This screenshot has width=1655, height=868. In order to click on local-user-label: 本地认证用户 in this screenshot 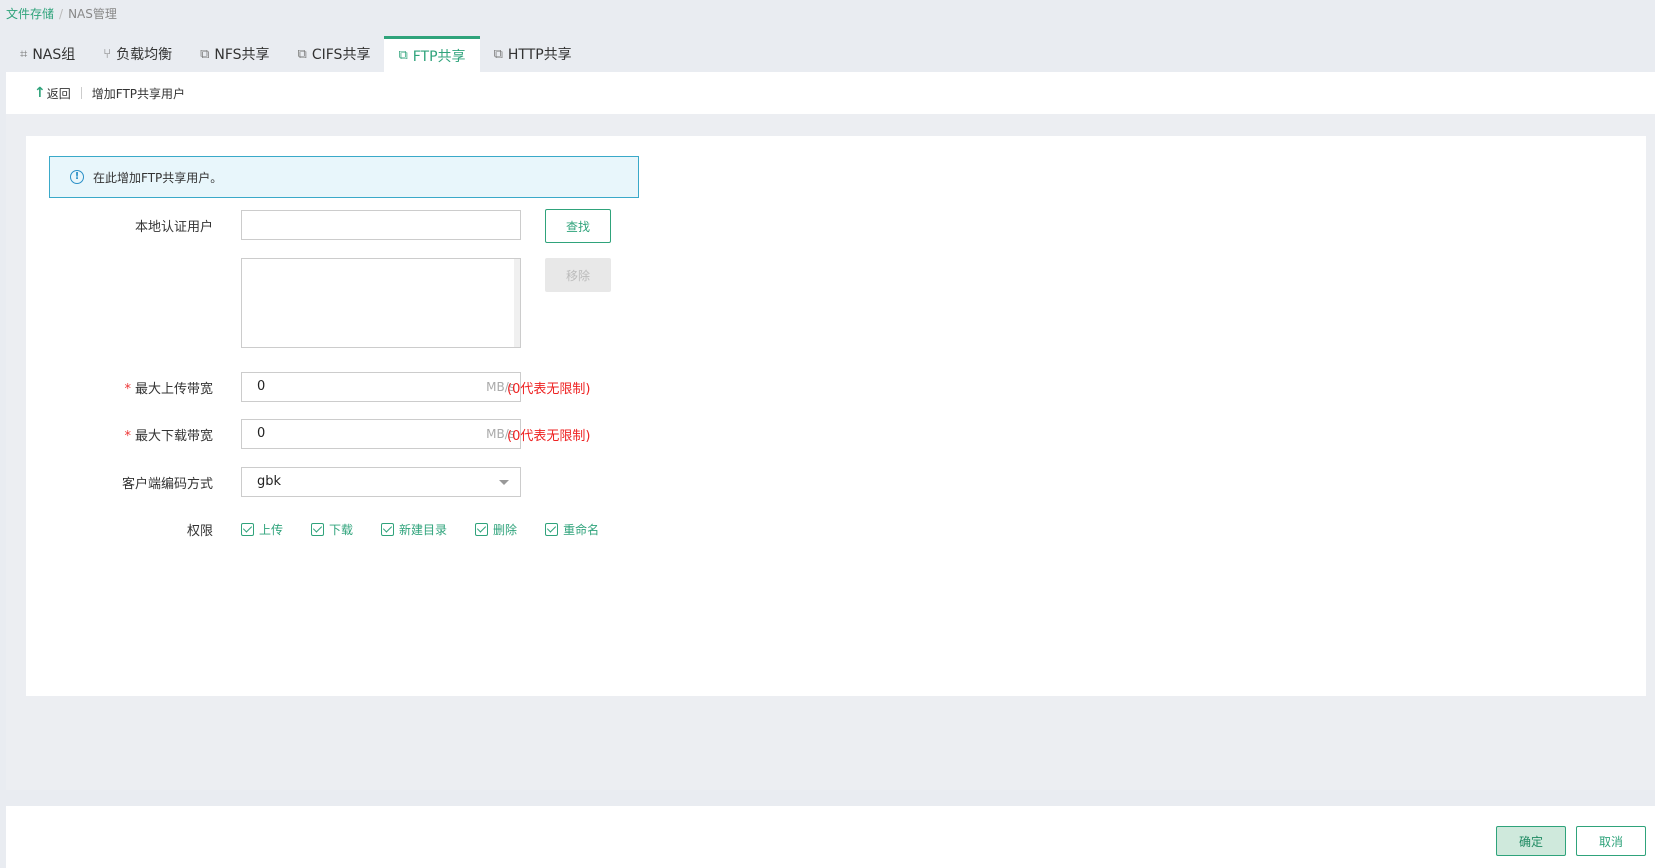, I will do `click(173, 227)`.